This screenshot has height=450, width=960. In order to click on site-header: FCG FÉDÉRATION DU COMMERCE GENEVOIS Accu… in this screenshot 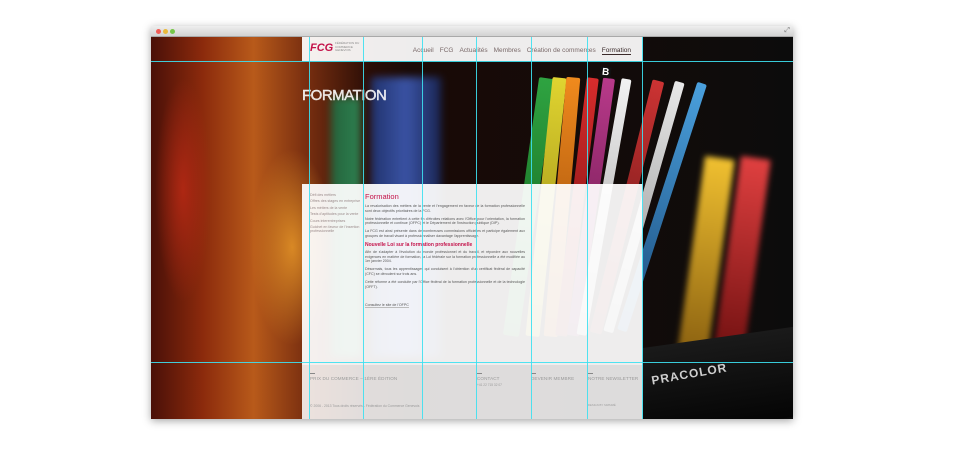, I will do `click(472, 49)`.